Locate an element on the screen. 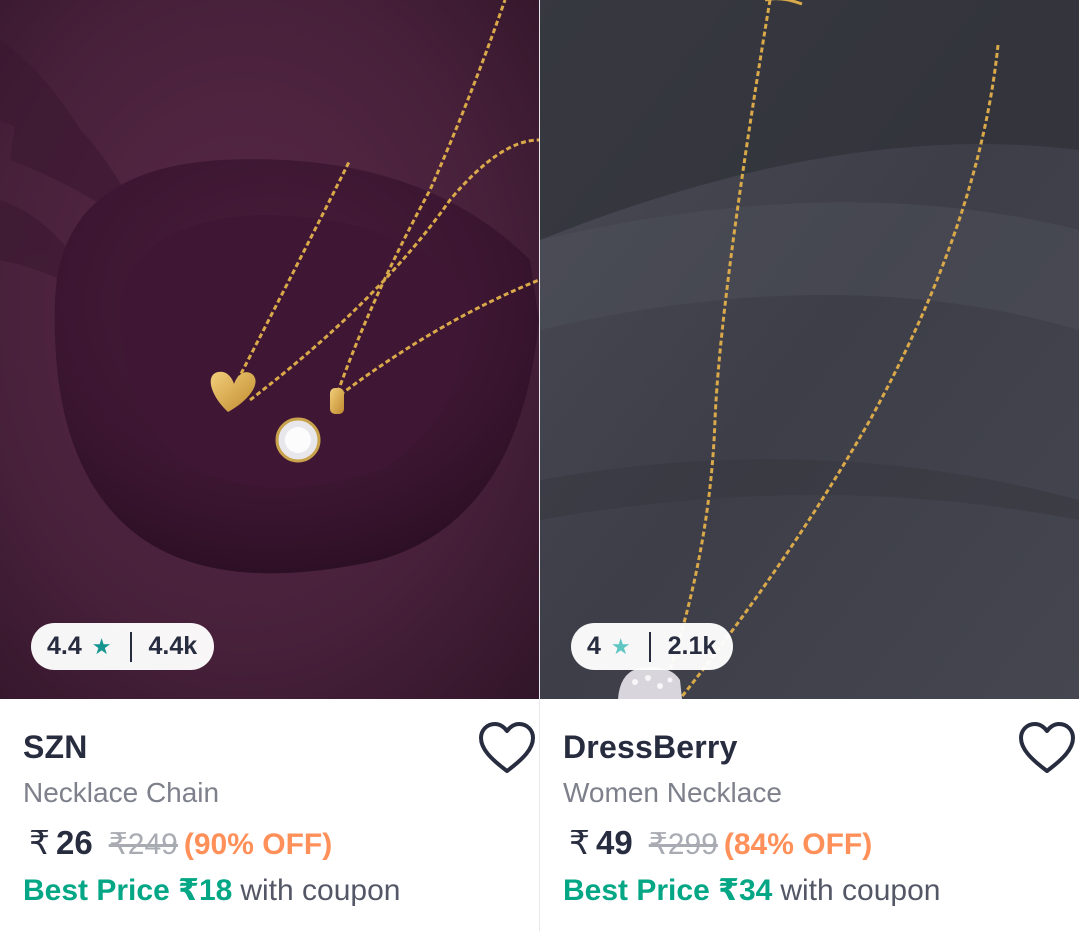 The width and height of the screenshot is (1079, 931). best-price-label: Best Price ₹34 is located at coordinates (668, 890).